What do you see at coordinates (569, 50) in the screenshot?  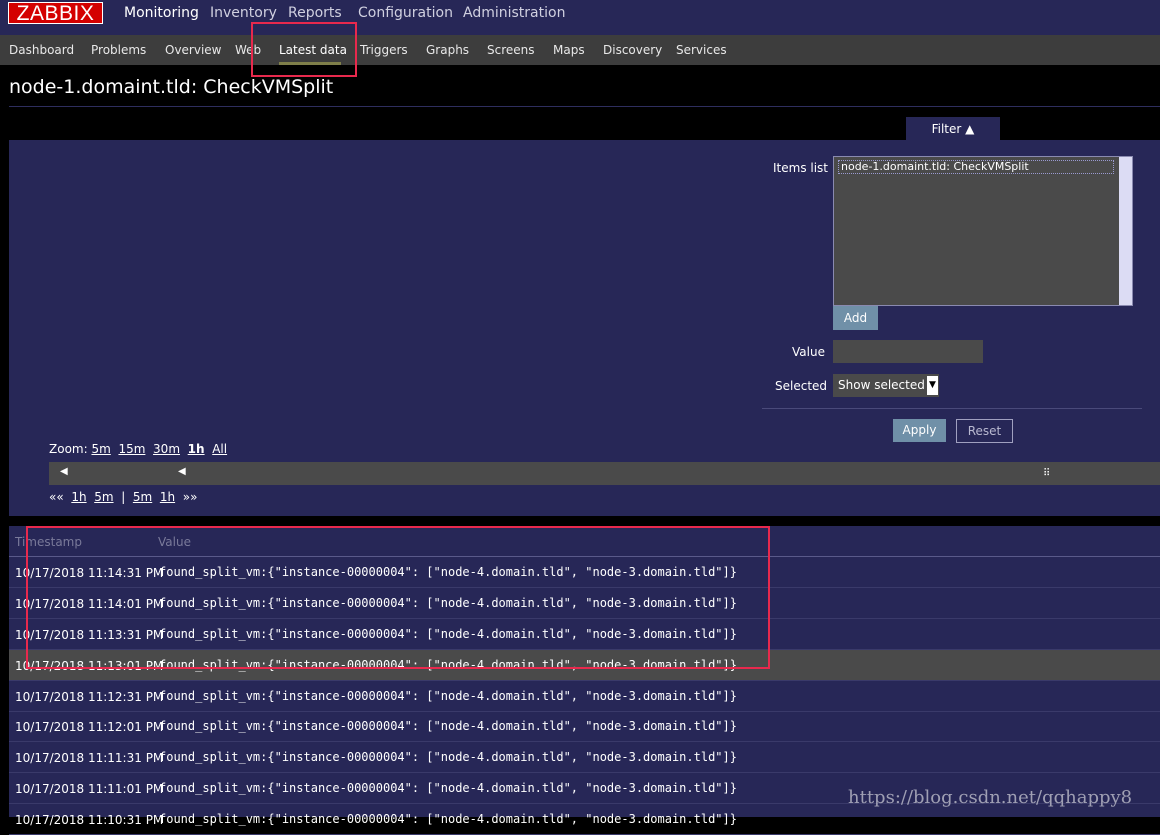 I see `subnav-maps: Maps` at bounding box center [569, 50].